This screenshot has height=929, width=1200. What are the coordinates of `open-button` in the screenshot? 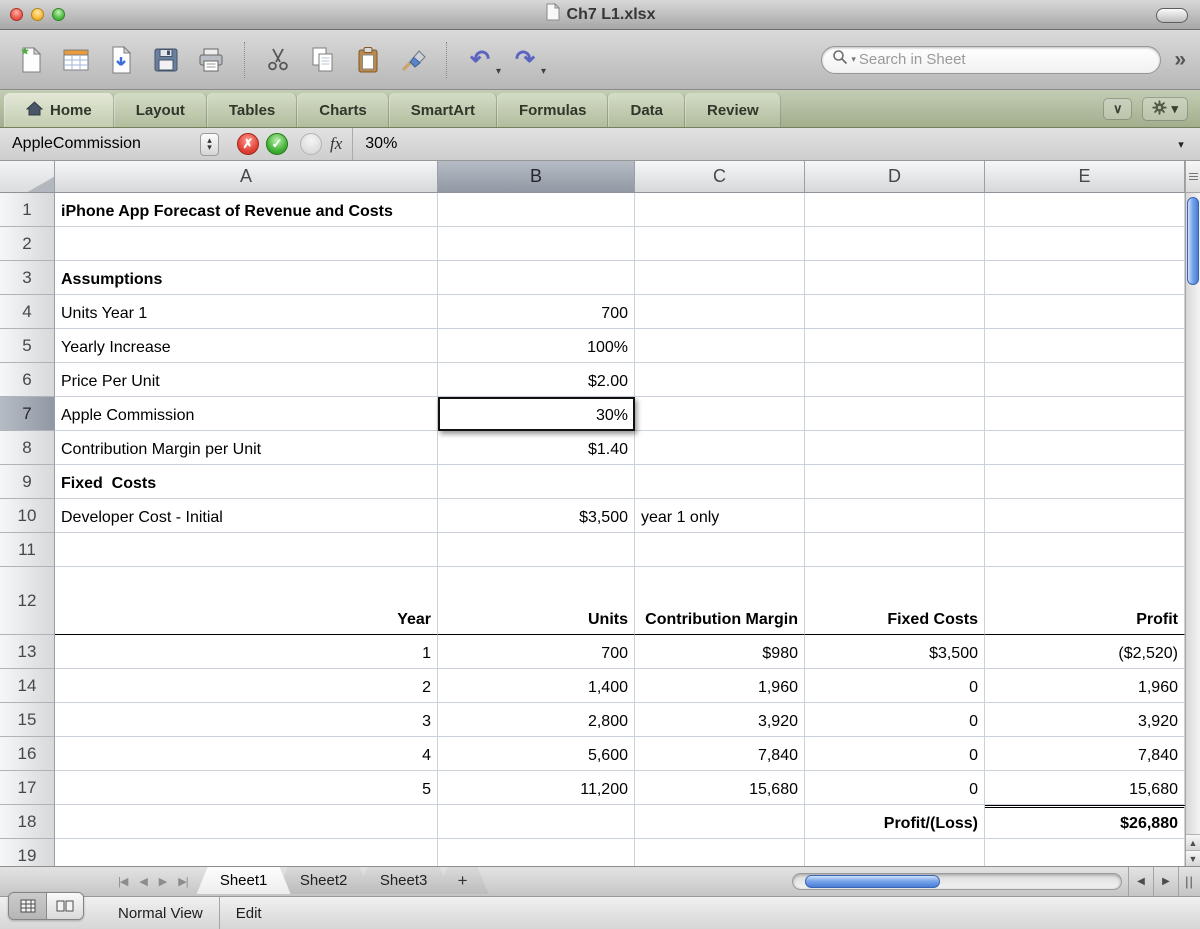 It's located at (121, 60).